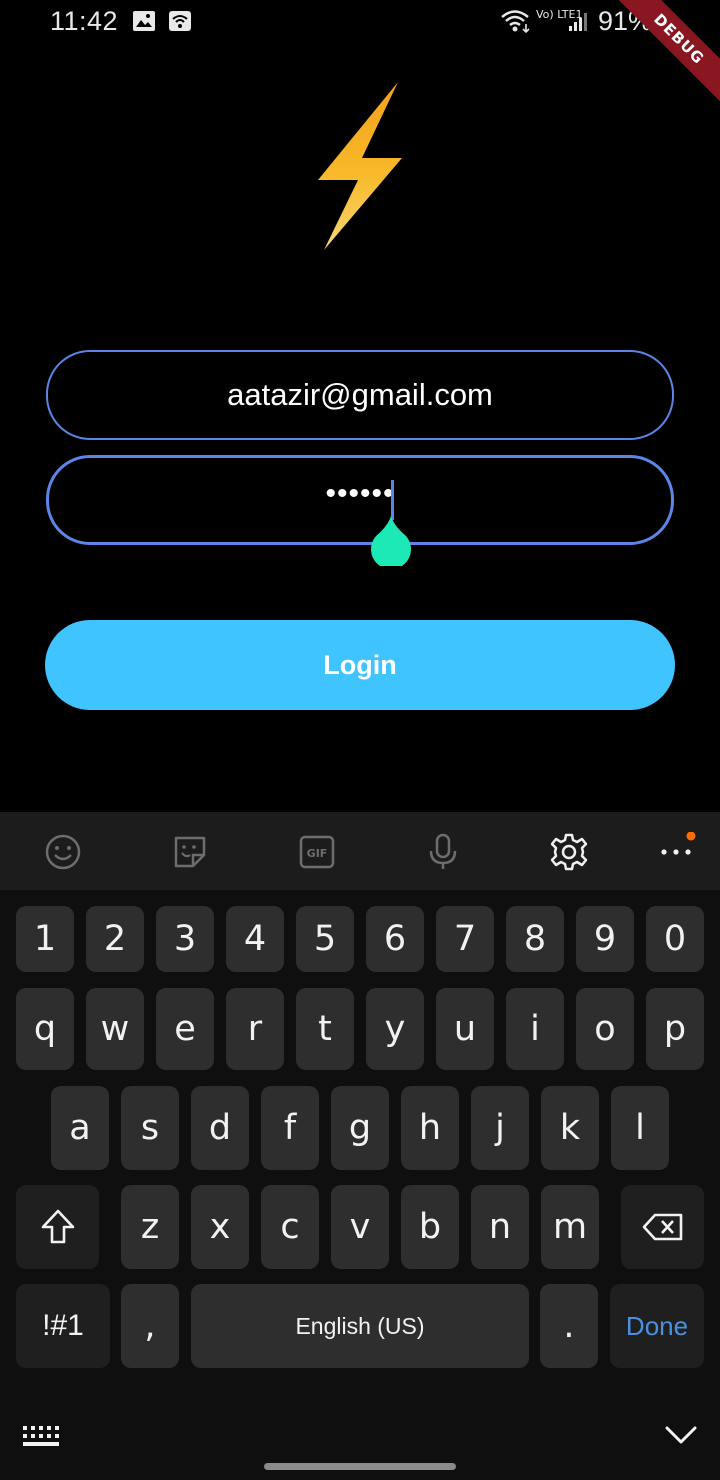 This screenshot has height=1480, width=720. Describe the element at coordinates (150, 1227) in the screenshot. I see `key-z: z` at that location.